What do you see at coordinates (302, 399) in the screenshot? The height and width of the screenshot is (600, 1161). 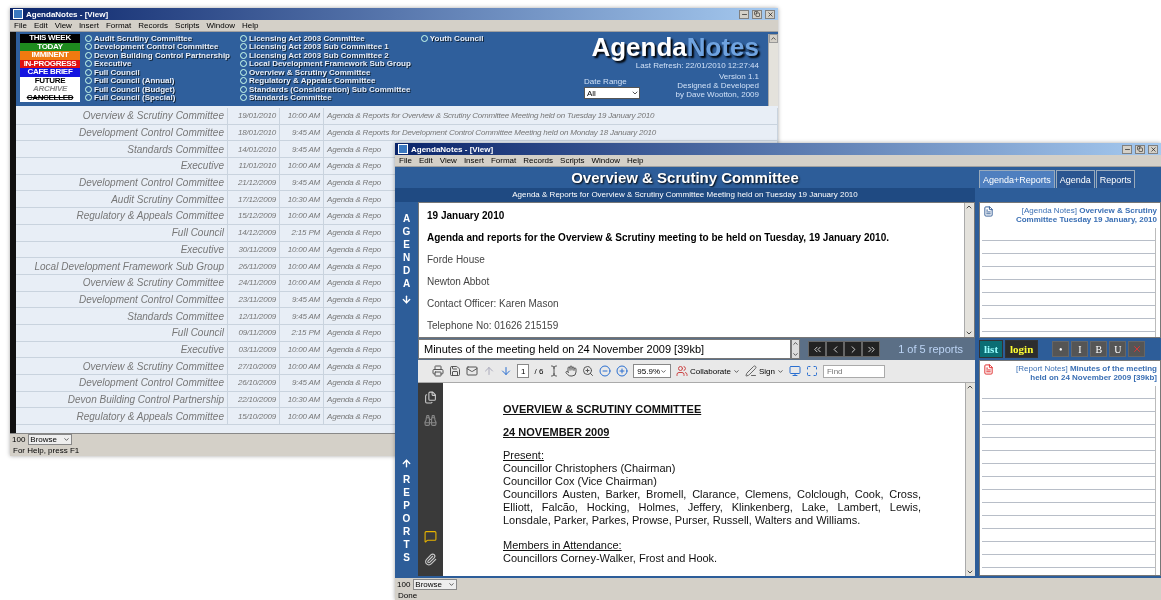 I see `time-cell: 10:30 AM` at bounding box center [302, 399].